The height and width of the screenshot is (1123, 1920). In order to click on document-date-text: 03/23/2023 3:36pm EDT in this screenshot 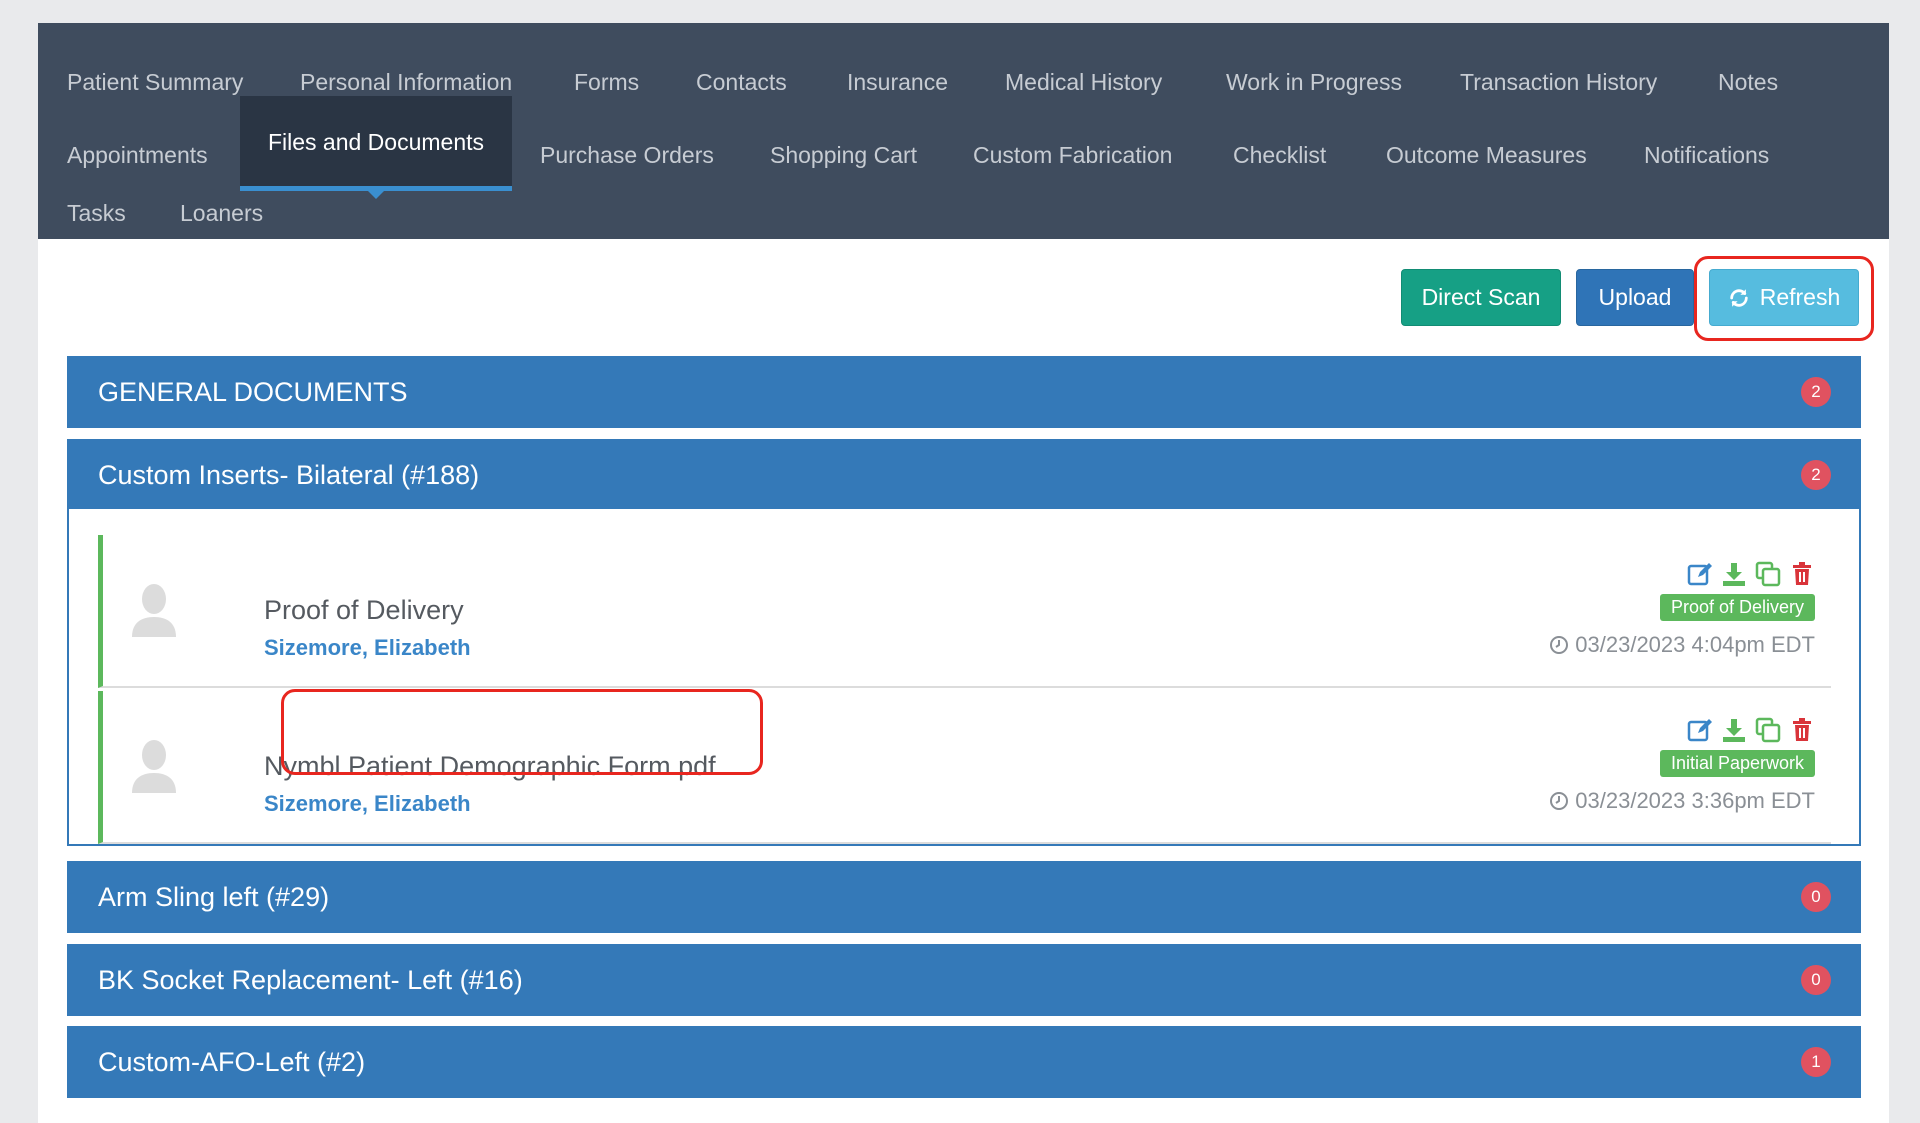, I will do `click(1695, 800)`.